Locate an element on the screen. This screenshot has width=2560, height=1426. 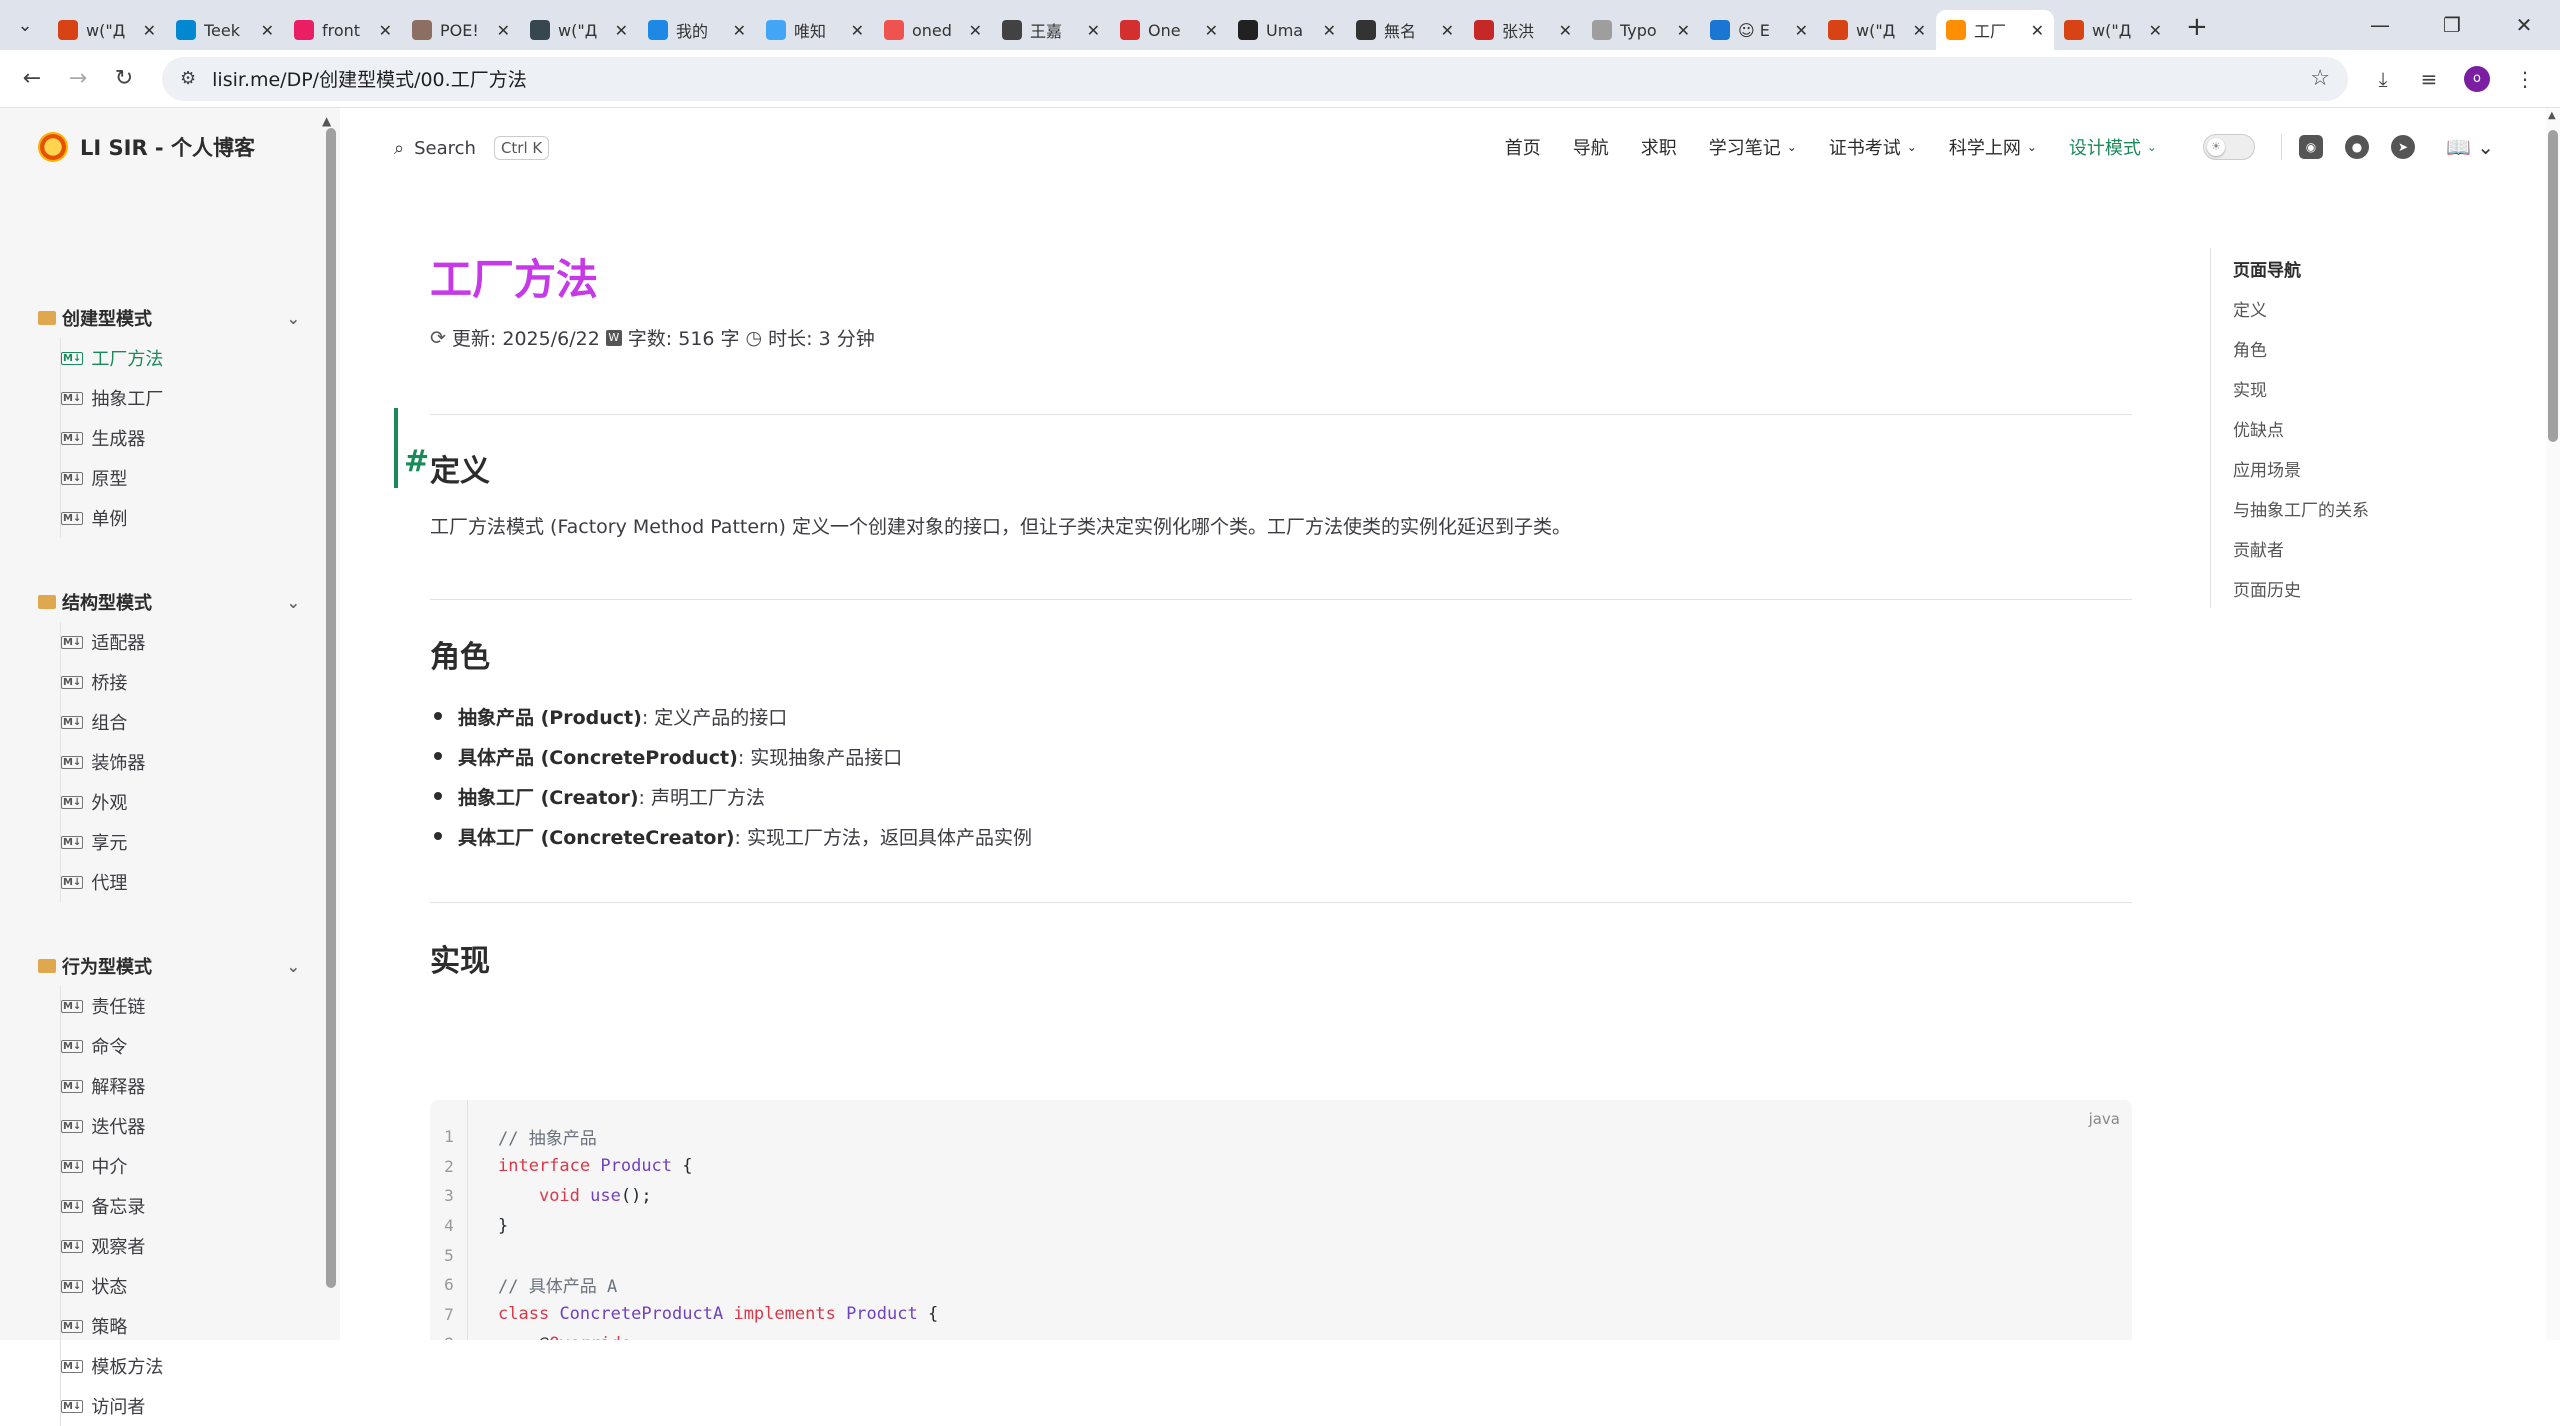
minimize-icon: — is located at coordinates (2380, 25).